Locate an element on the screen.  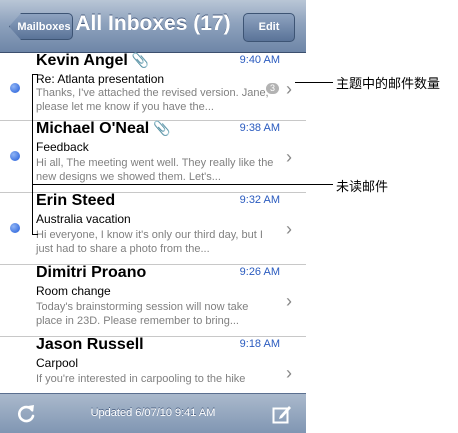
unread-bracket-line is located at coordinates (32, 154).